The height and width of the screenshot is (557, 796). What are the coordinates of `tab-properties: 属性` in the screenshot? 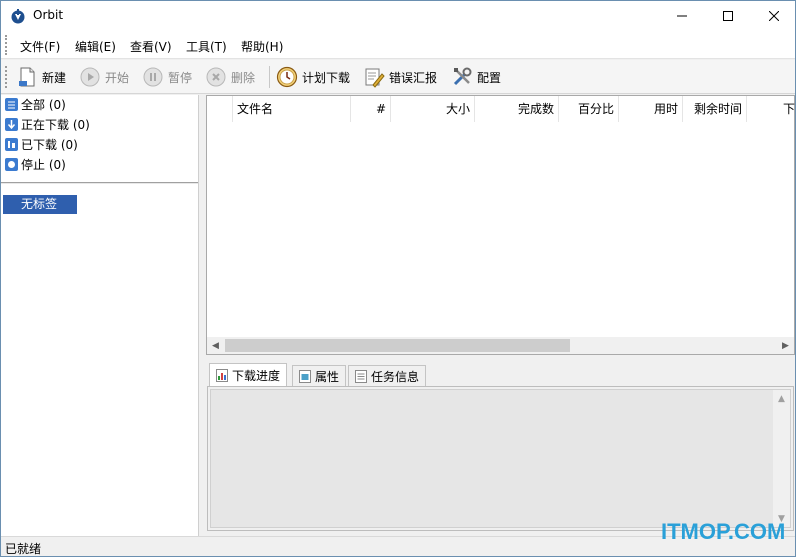 It's located at (319, 376).